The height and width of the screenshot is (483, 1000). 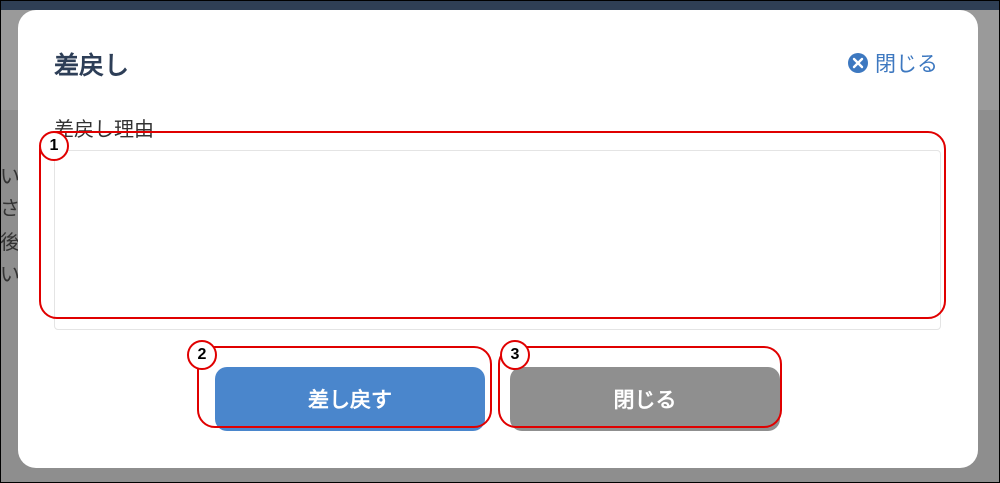 I want to click on close-link: 閉じる, so click(x=892, y=63).